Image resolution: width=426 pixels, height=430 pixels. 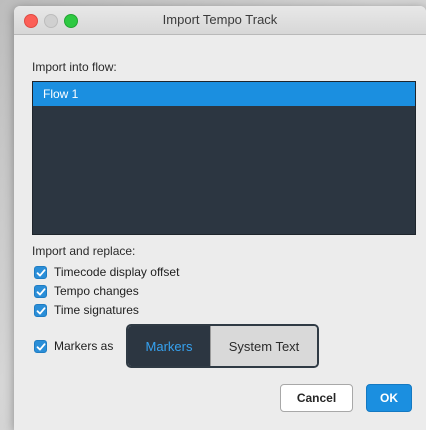 I want to click on title-bar: Import Tempo Track, so click(x=220, y=20).